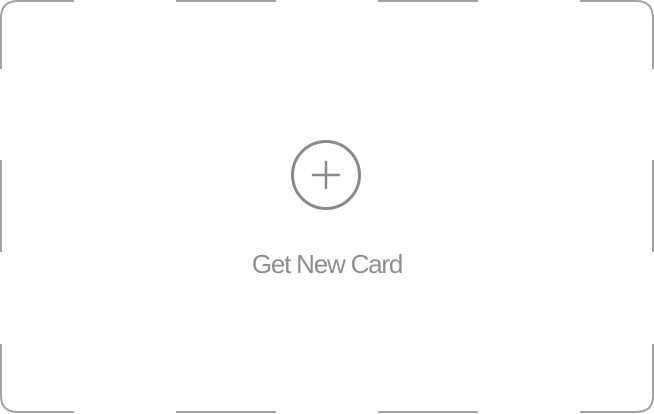 Image resolution: width=654 pixels, height=414 pixels. Describe the element at coordinates (326, 175) in the screenshot. I see `plus-circle-icon` at that location.